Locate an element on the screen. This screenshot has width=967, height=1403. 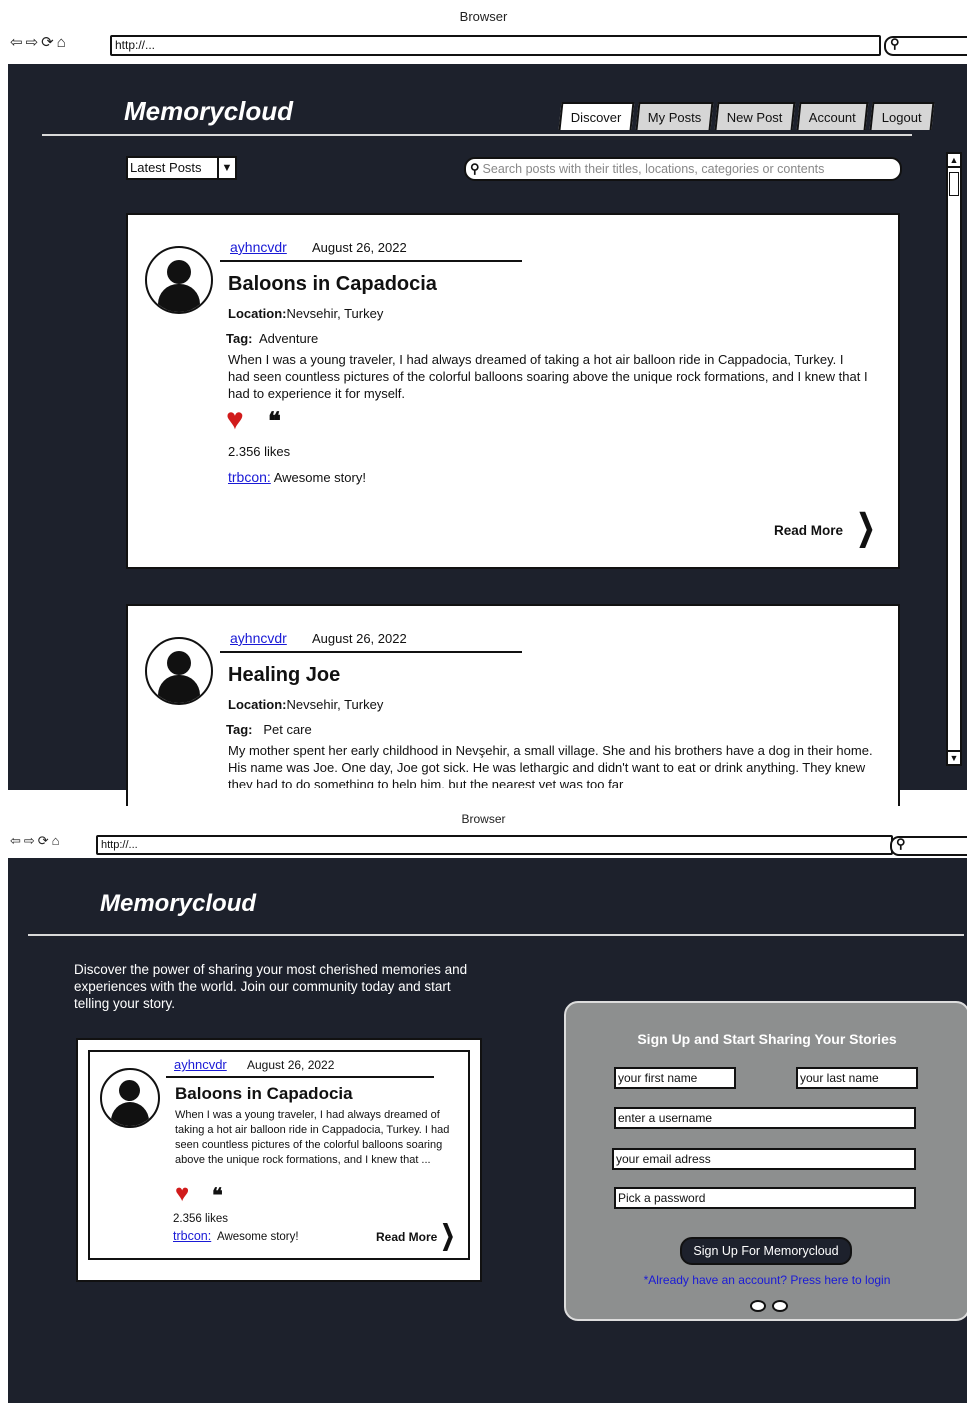
username-field: enter a username is located at coordinates (765, 1118).